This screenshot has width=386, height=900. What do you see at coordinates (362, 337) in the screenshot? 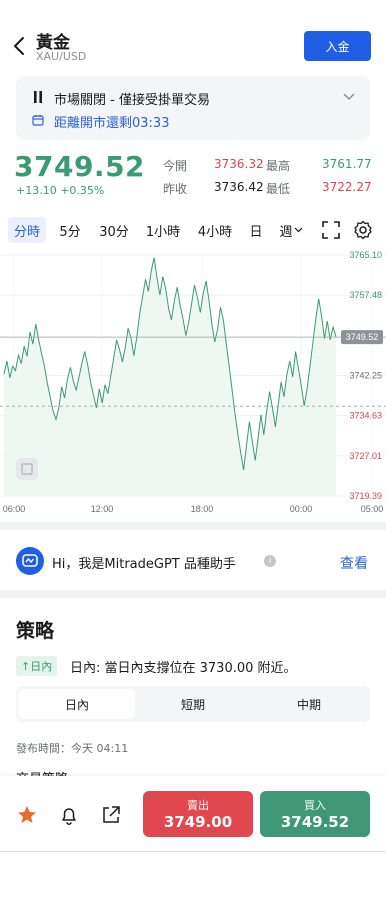
I see `current-price-tag-text: 3749.52` at bounding box center [362, 337].